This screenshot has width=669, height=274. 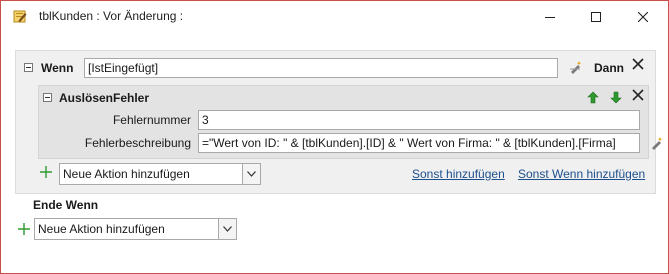 I want to click on add-else-if-link: Sonst Wenn hinzufügen, so click(x=581, y=174).